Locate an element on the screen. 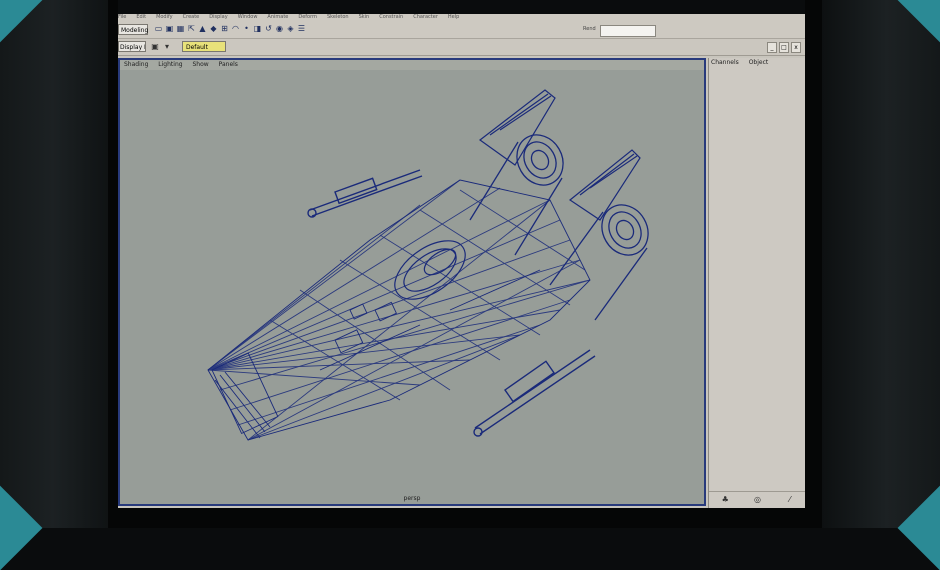 Image resolution: width=940 pixels, height=570 pixels. select-component-icon: ◆ is located at coordinates (213, 28).